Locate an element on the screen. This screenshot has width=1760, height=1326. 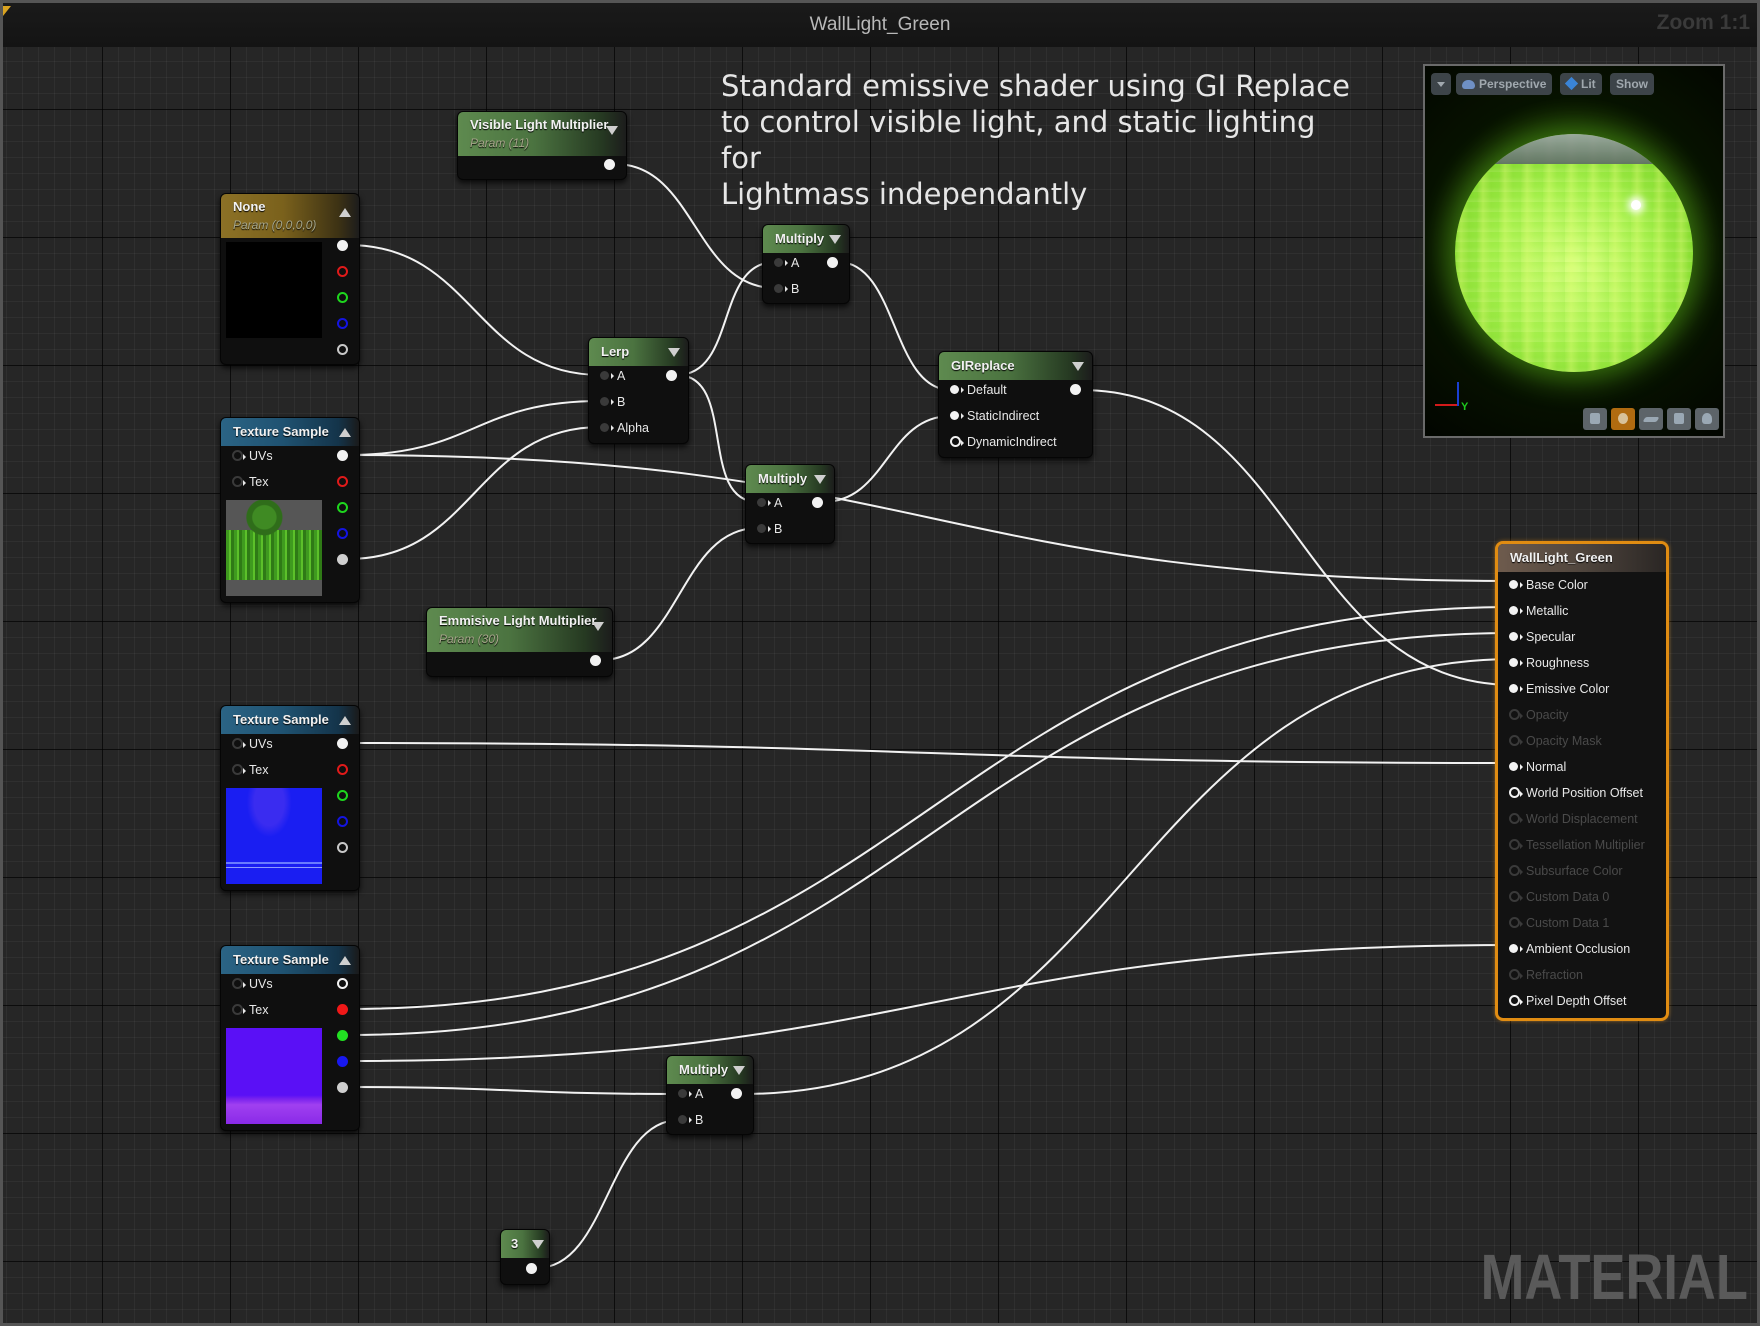
node-header: GIReplace is located at coordinates (1015, 366).